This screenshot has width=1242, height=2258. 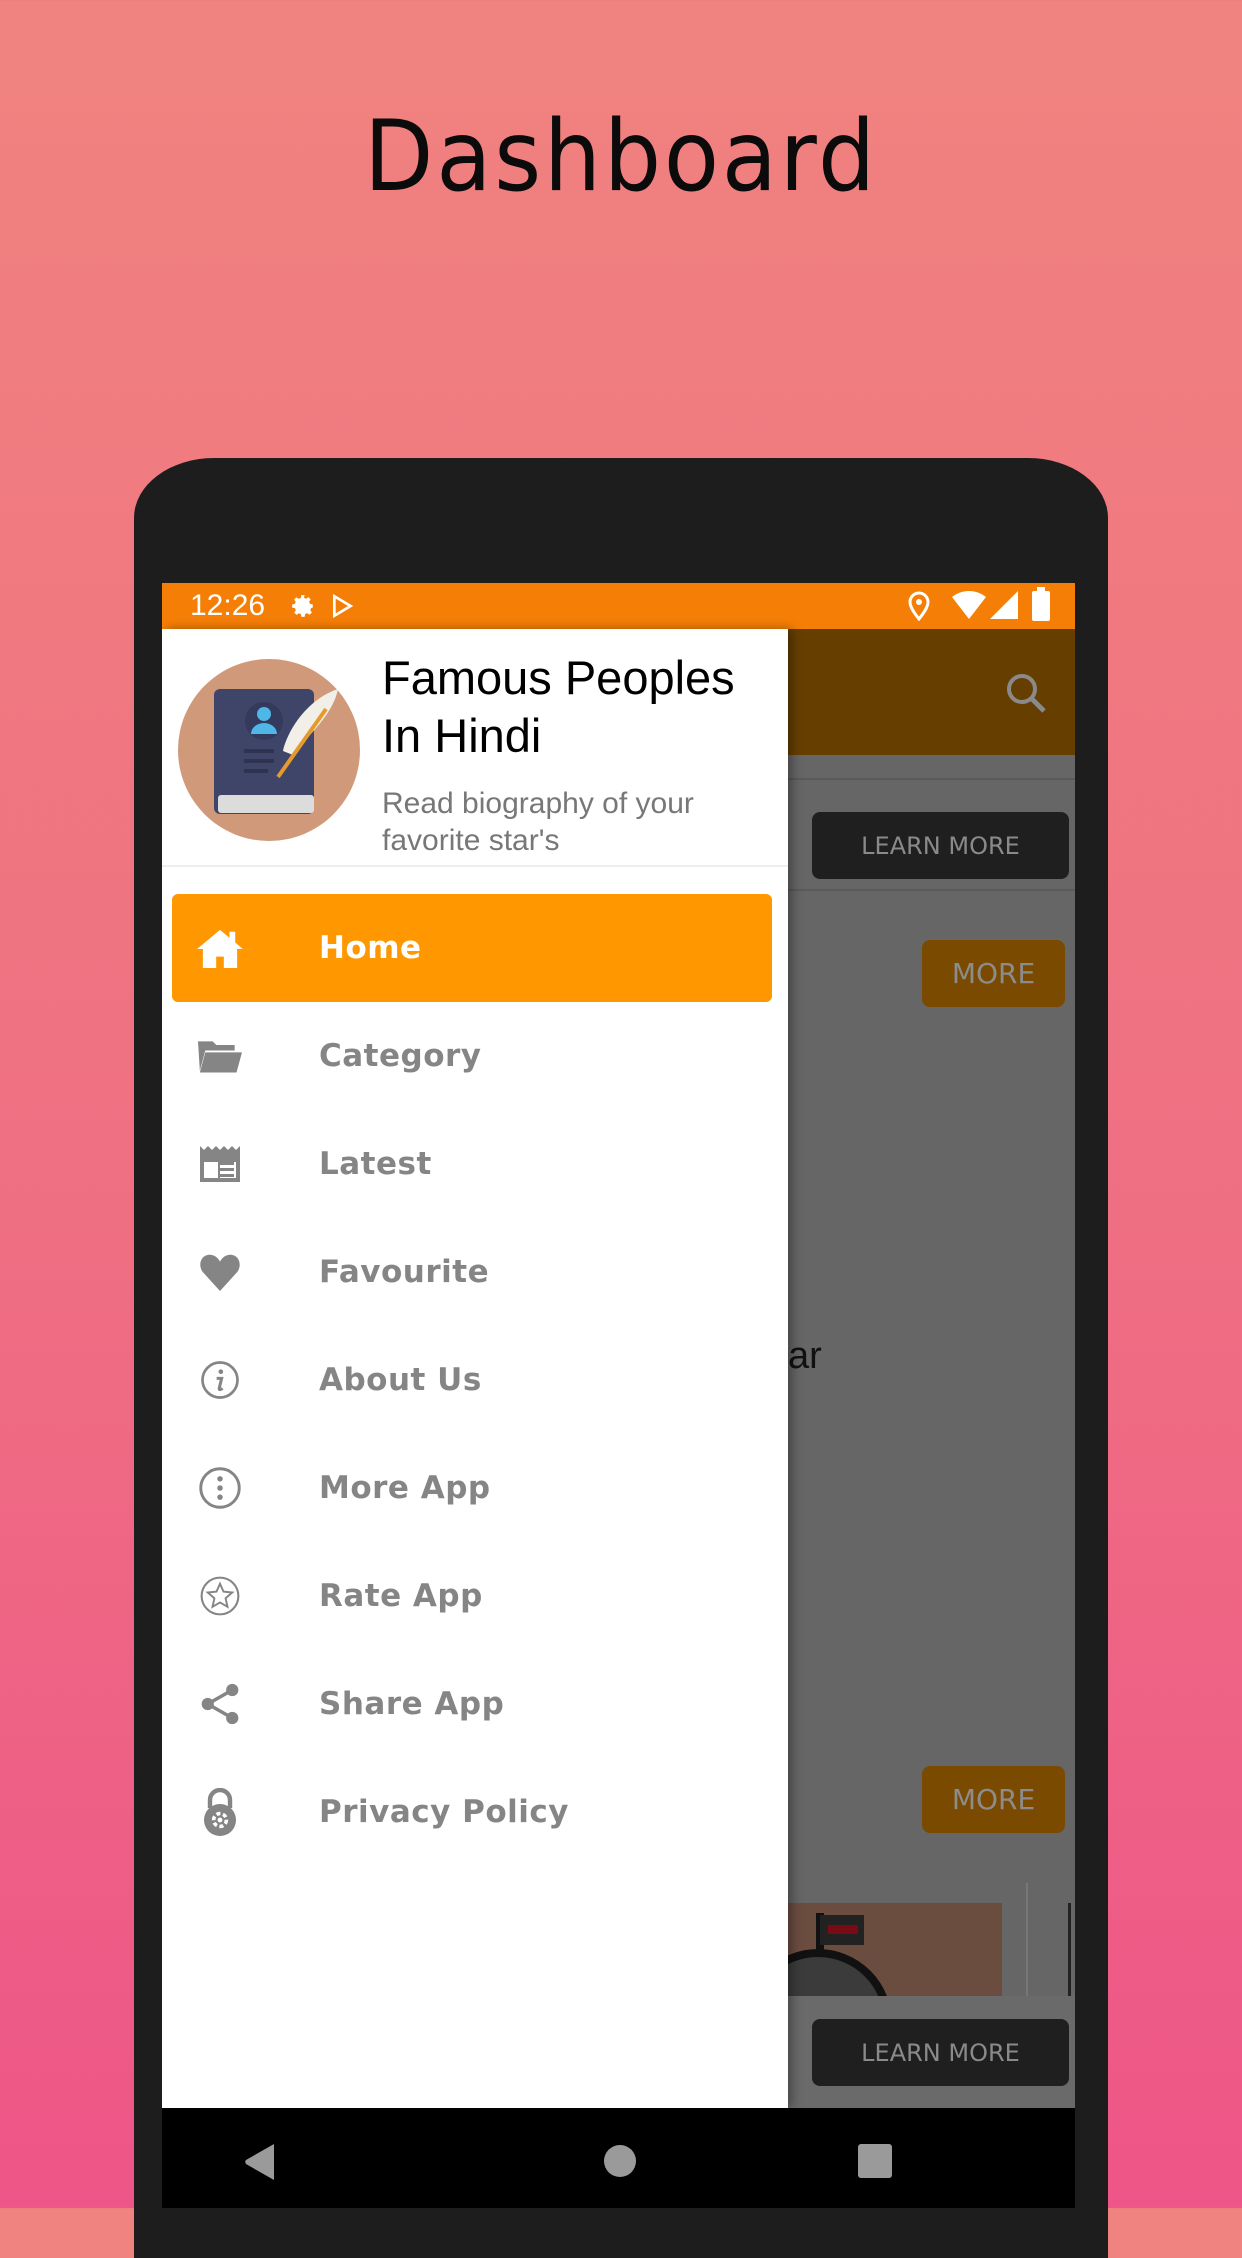 What do you see at coordinates (558, 677) in the screenshot?
I see `app-title-line1: Famous Peoples` at bounding box center [558, 677].